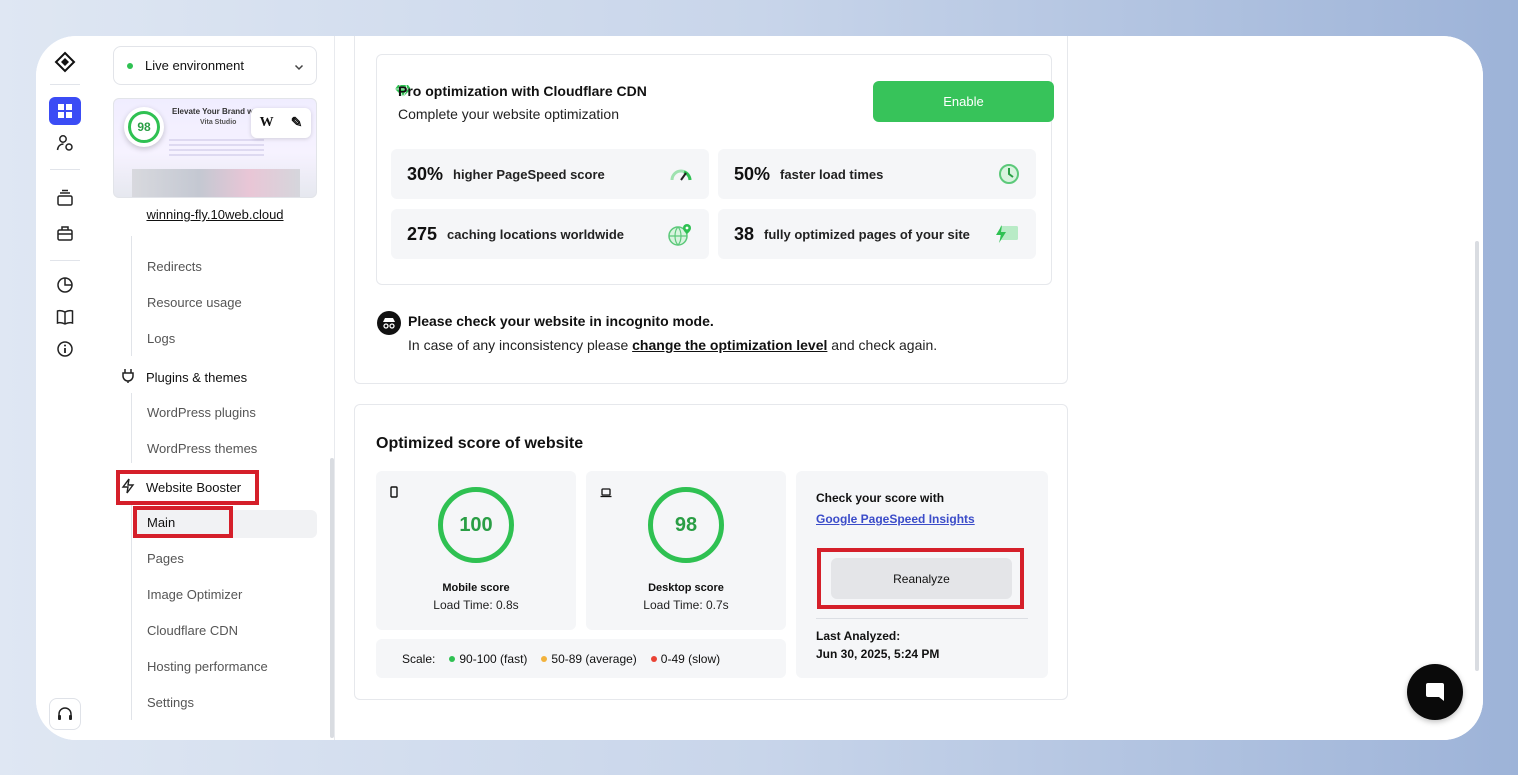  I want to click on plug-icon, so click(128, 377).